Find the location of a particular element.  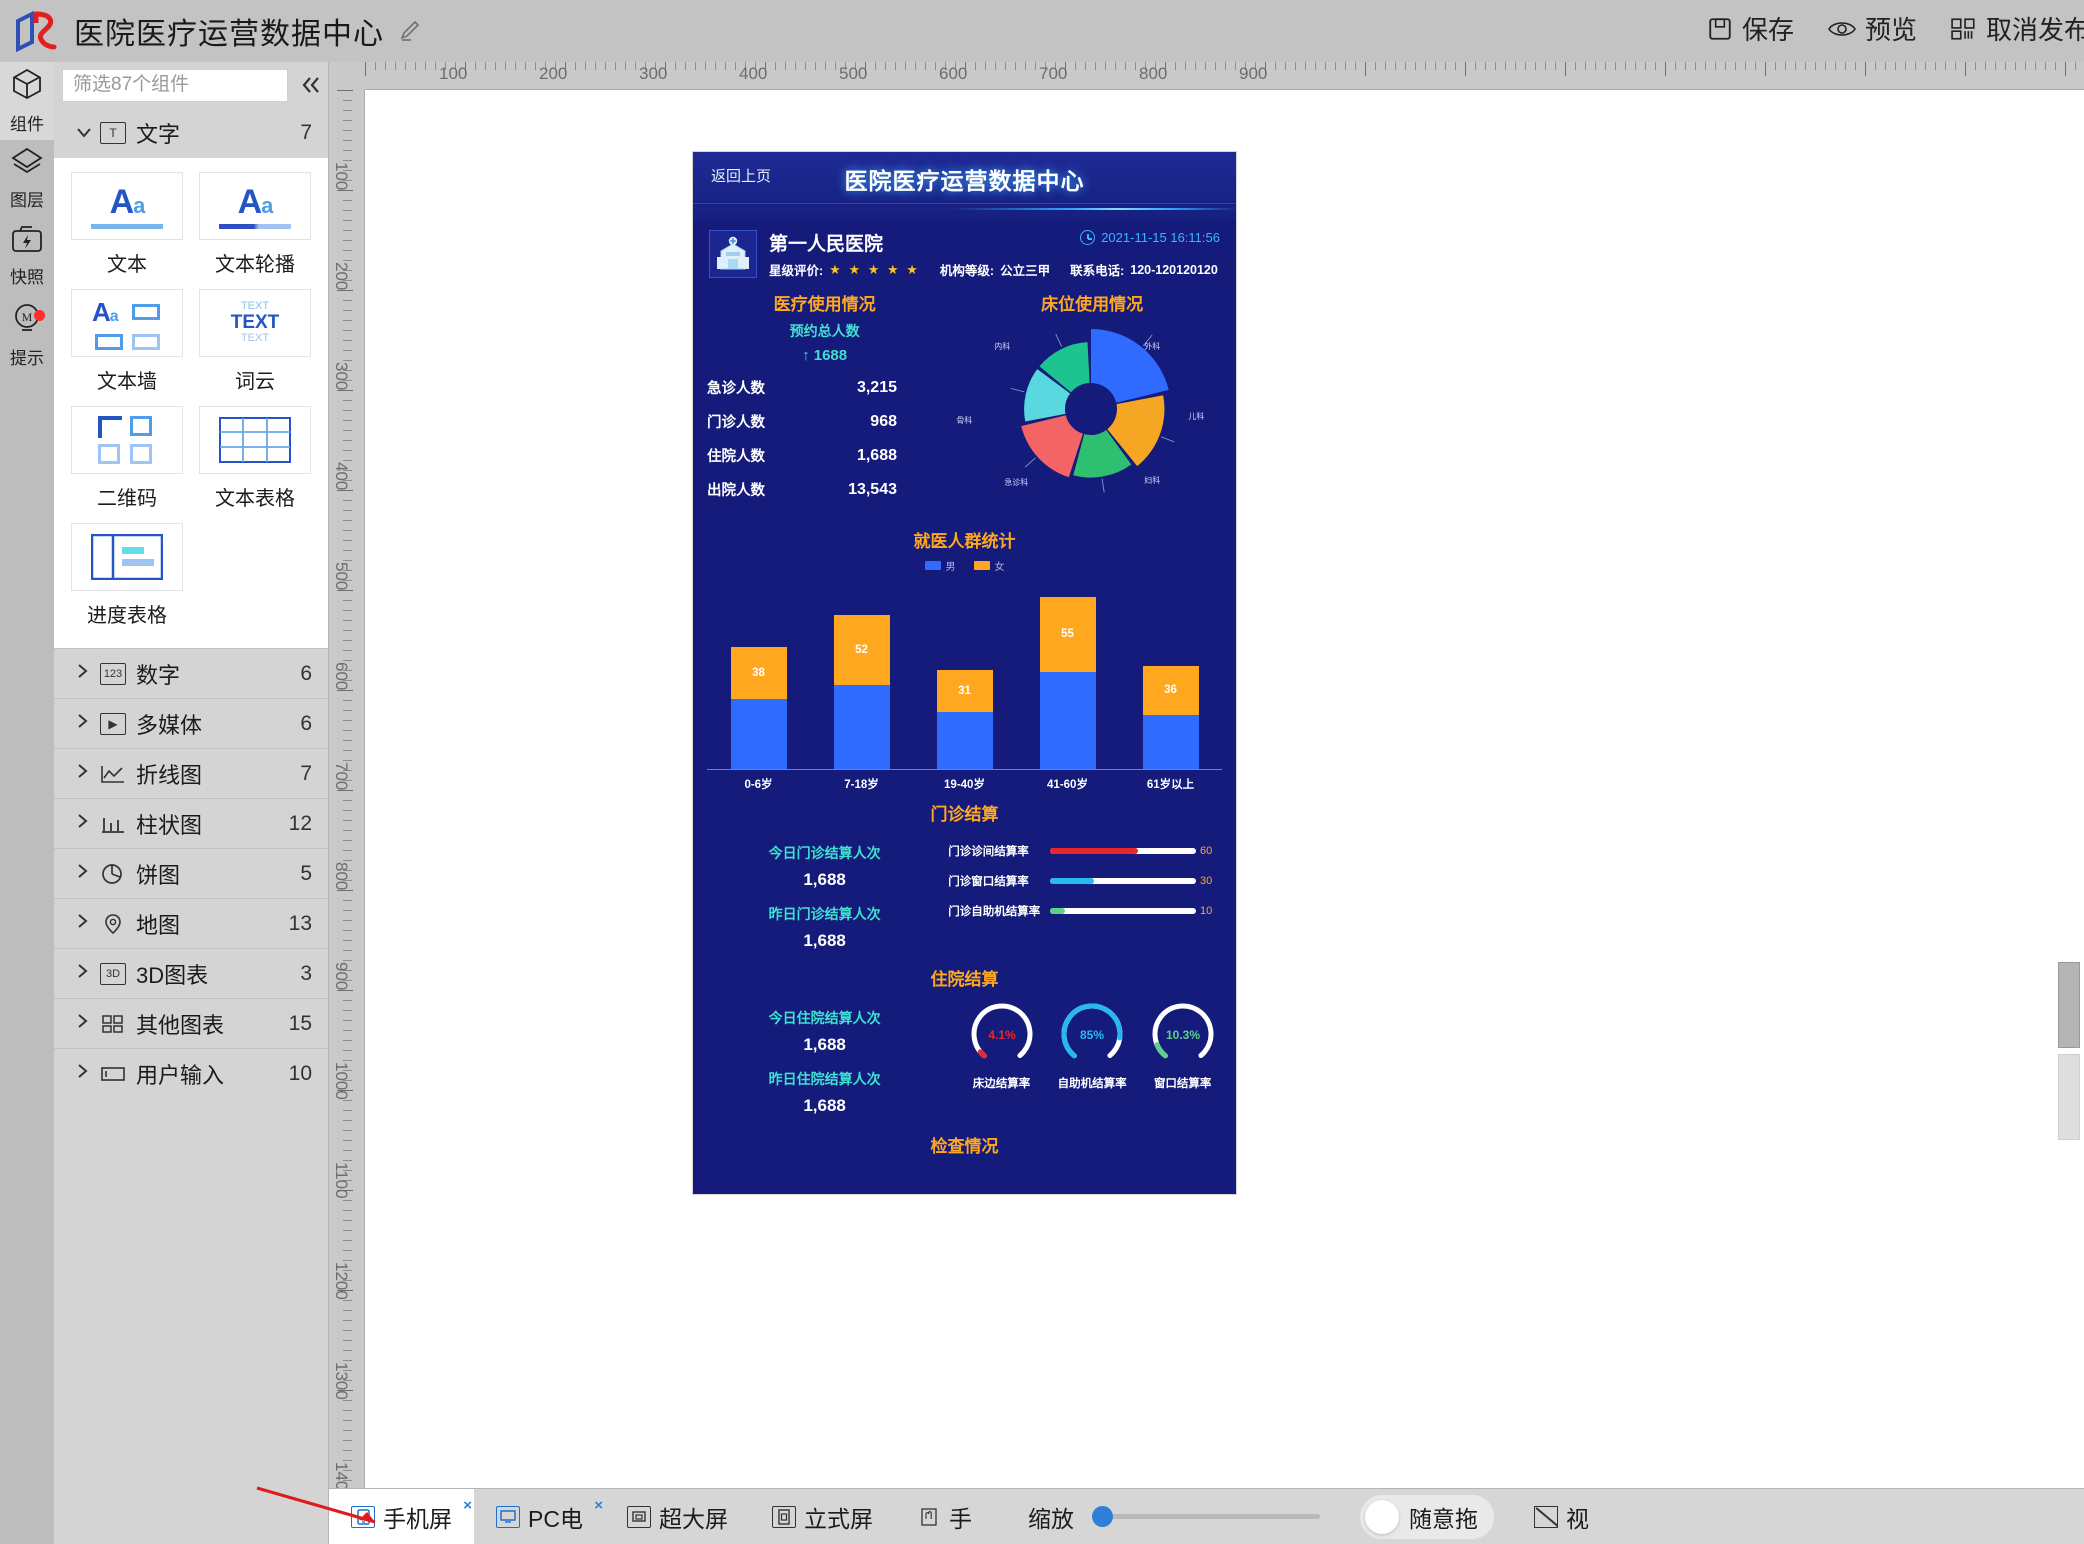

bigscreen-icon is located at coordinates (638, 1516).